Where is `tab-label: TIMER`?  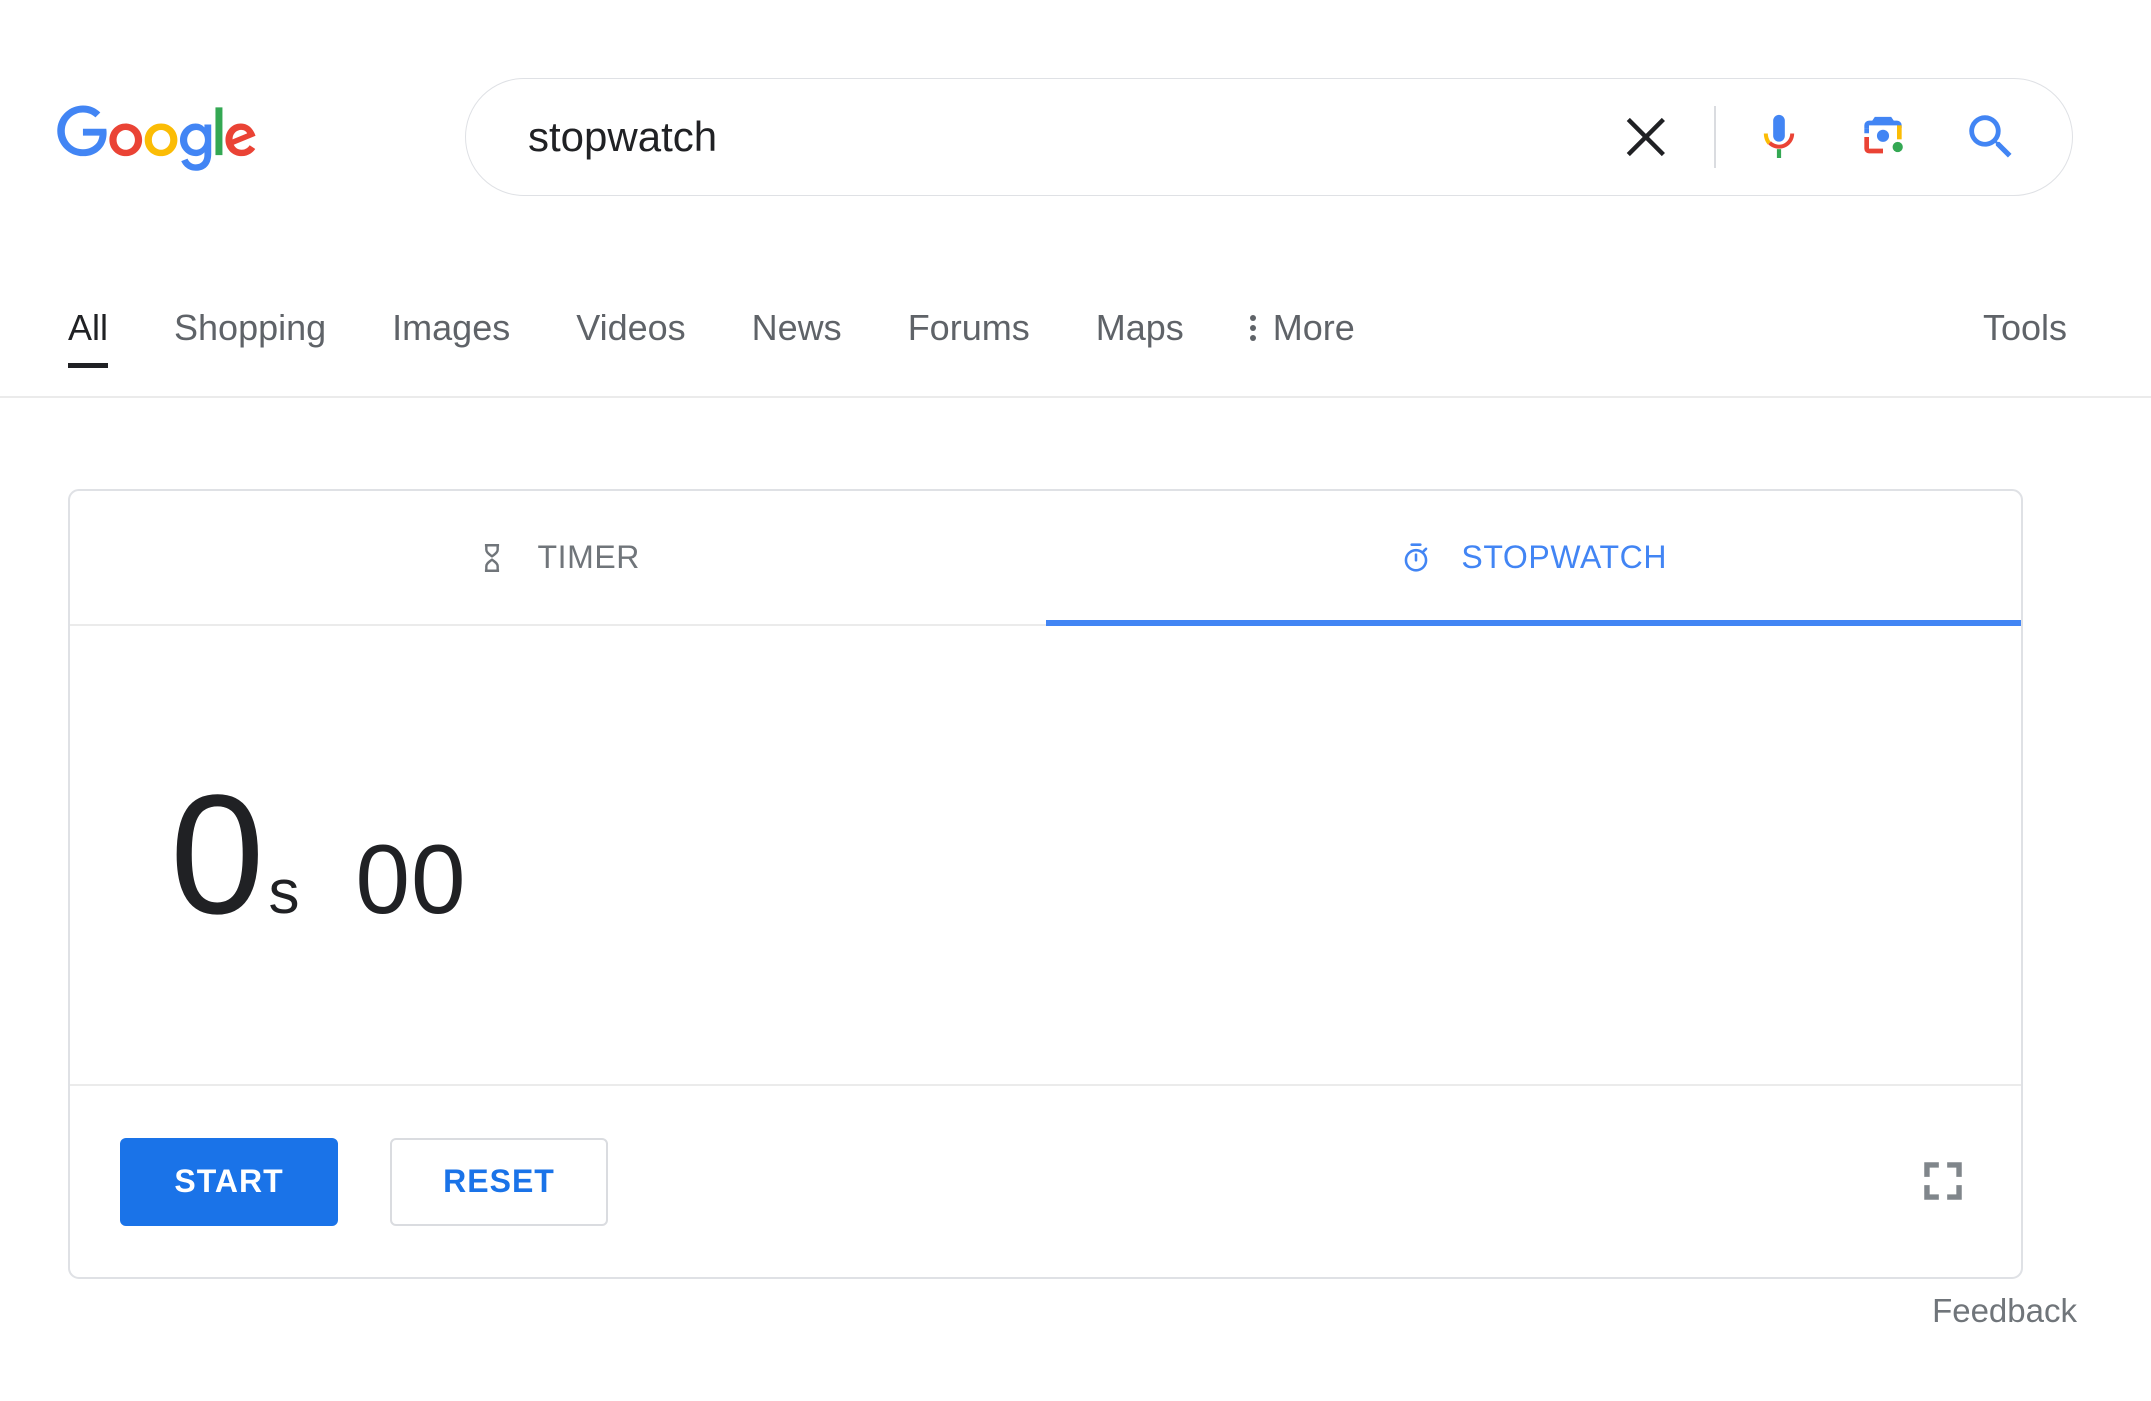
tab-label: TIMER is located at coordinates (589, 557).